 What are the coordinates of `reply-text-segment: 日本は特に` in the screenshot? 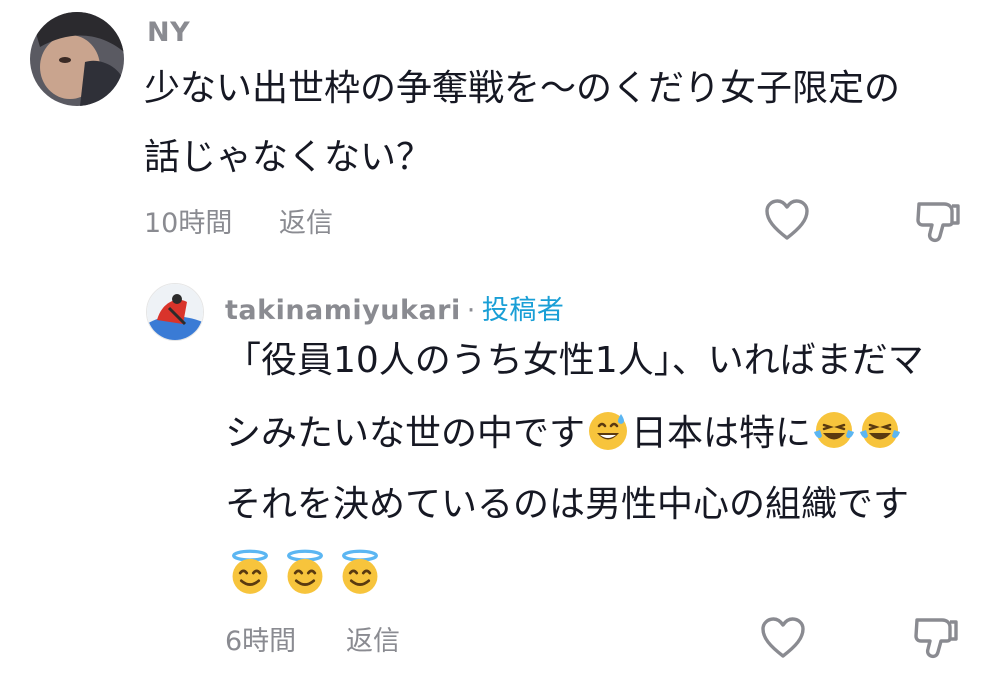 It's located at (721, 433).